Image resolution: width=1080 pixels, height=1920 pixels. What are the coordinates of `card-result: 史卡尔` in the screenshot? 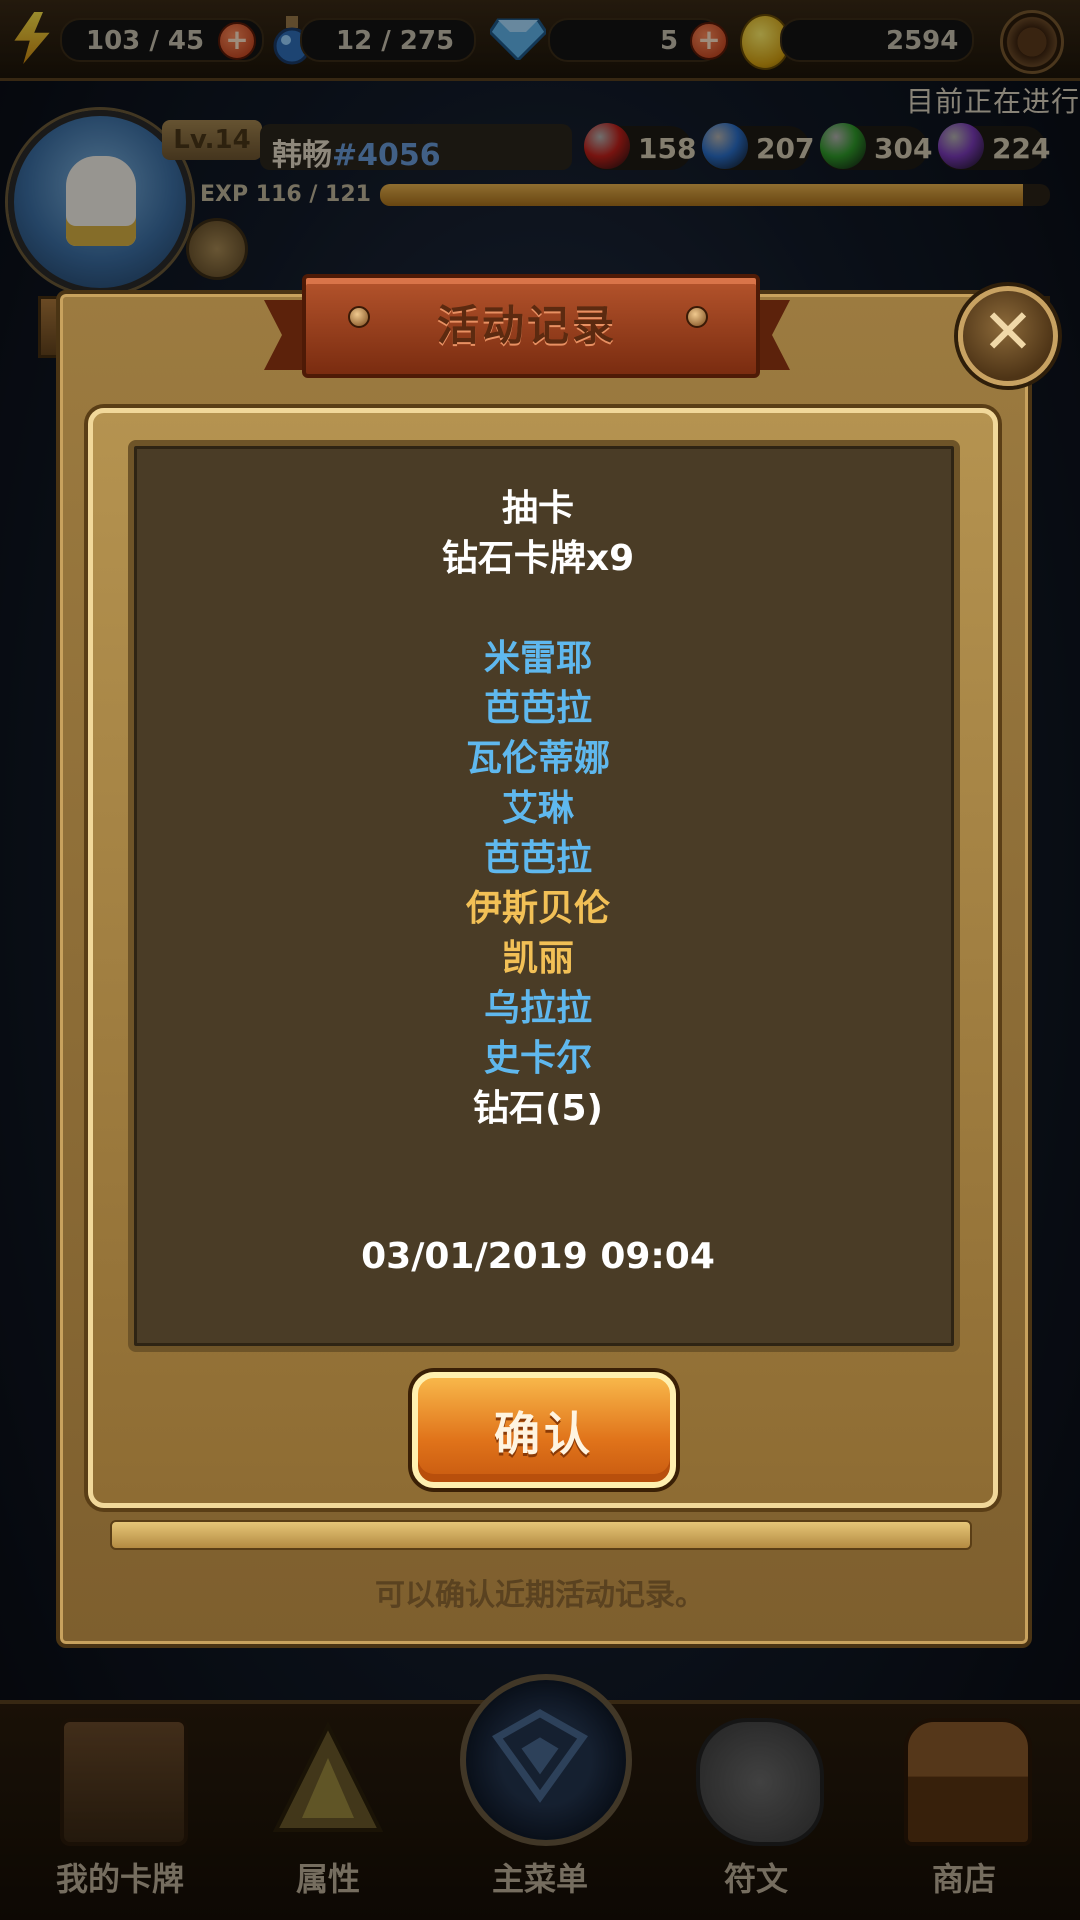 It's located at (537, 1058).